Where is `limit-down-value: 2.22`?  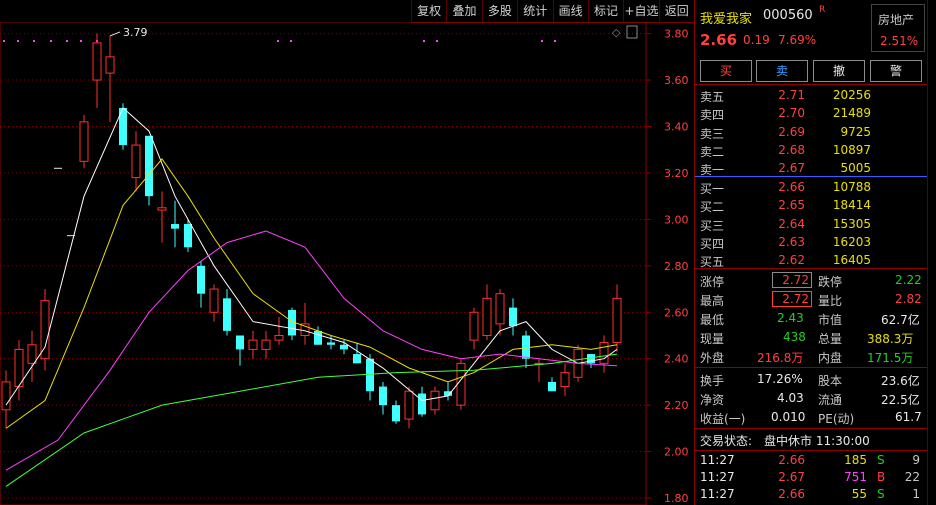 limit-down-value: 2.22 is located at coordinates (908, 280).